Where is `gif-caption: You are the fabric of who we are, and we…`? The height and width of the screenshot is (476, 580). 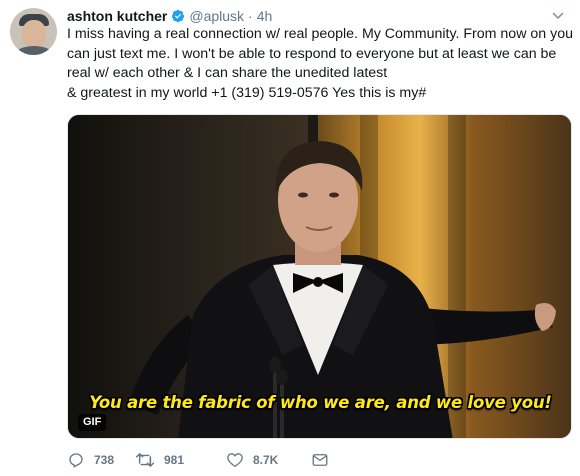
gif-caption: You are the fabric of who we are, and we… is located at coordinates (320, 402).